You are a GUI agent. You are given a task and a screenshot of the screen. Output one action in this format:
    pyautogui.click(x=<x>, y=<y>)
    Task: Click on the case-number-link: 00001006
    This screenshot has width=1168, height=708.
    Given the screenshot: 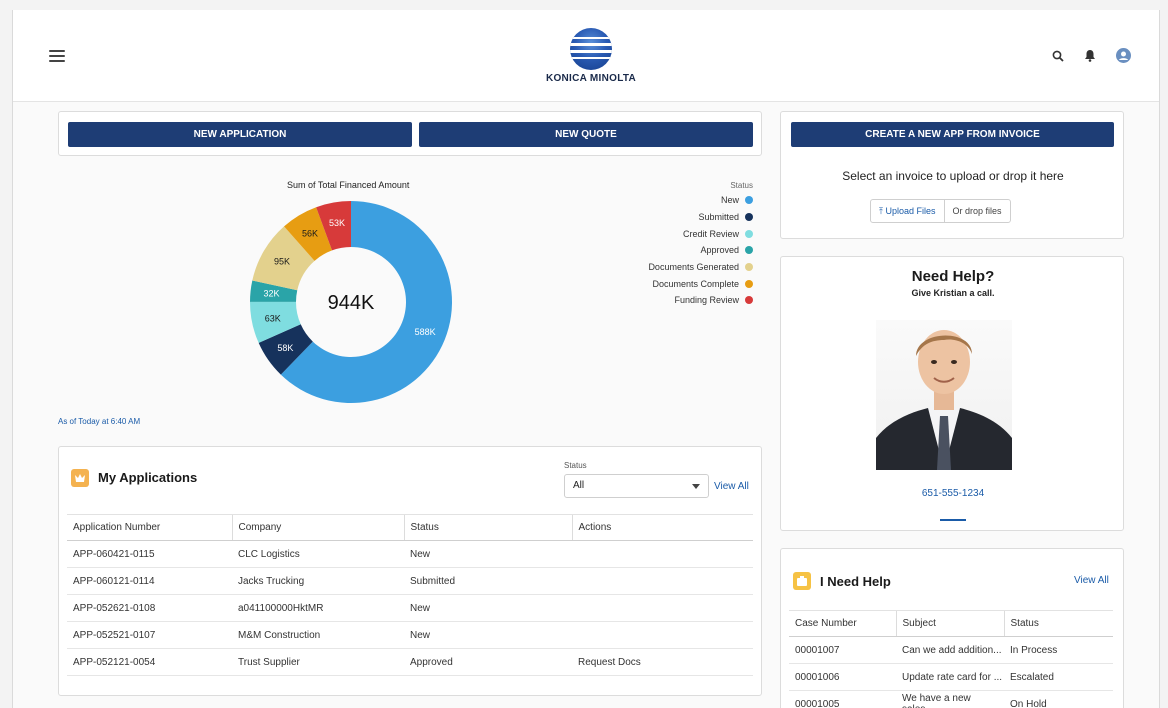 What is the action you would take?
    pyautogui.click(x=842, y=677)
    